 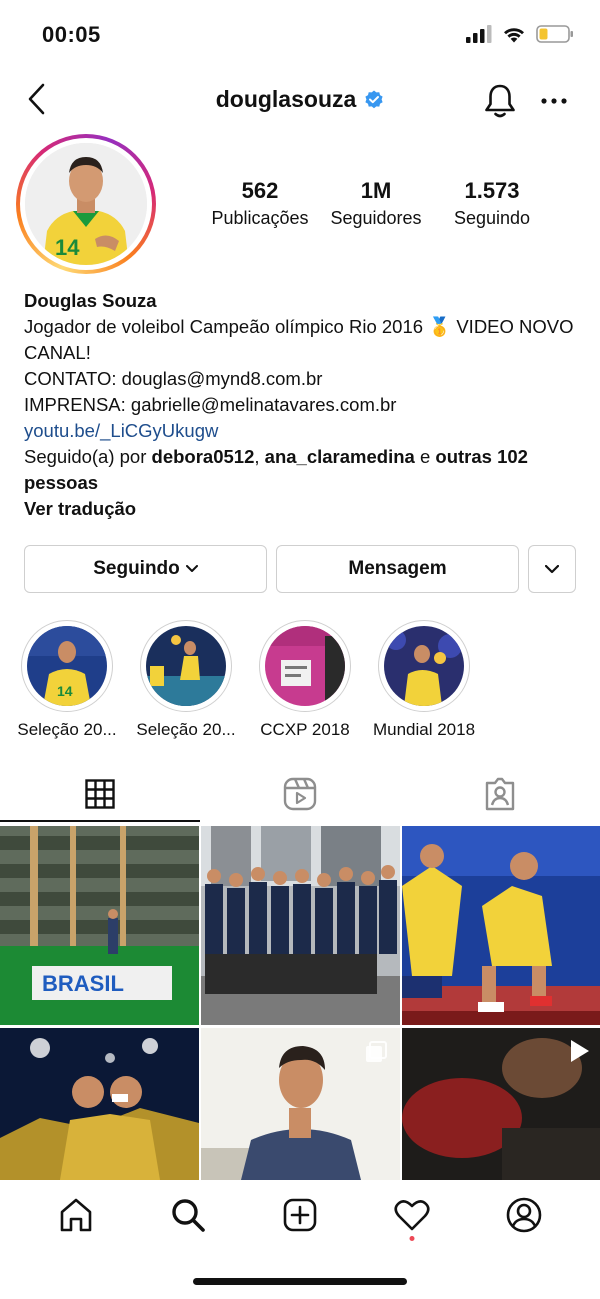 I want to click on tab-posts-grid, so click(x=100, y=794).